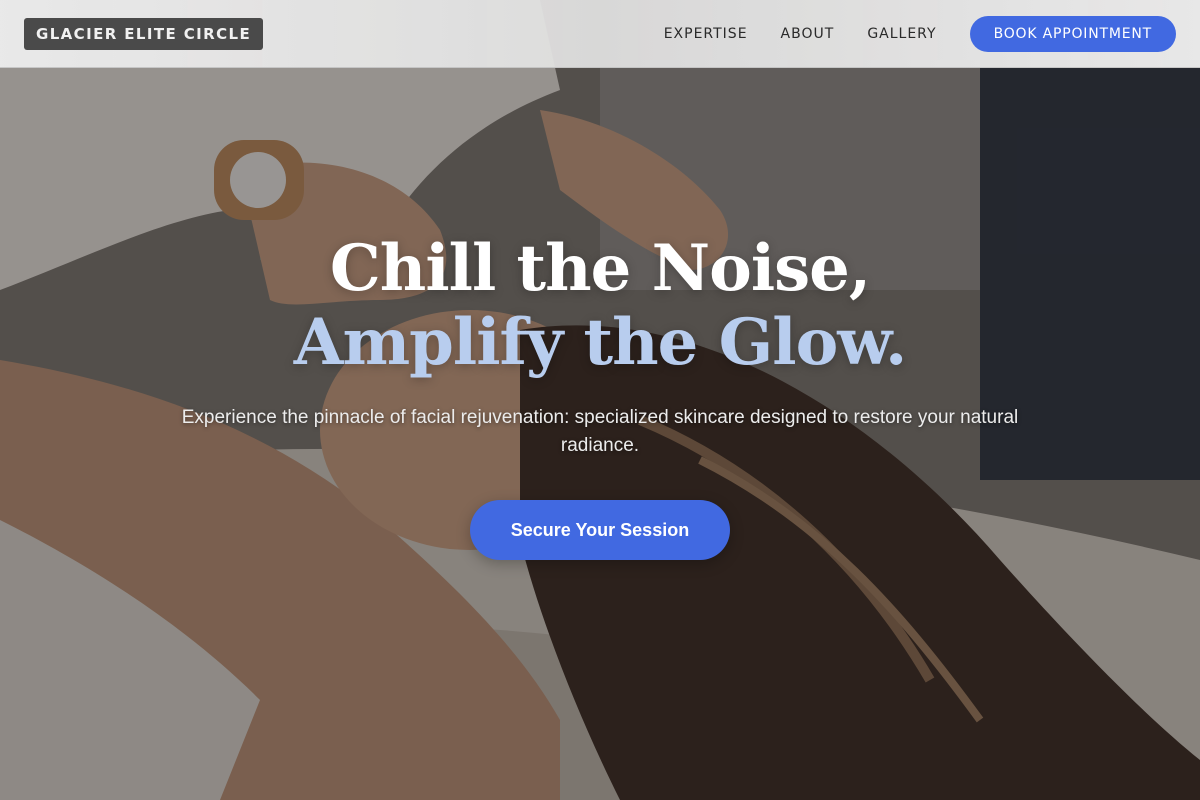 Image resolution: width=1200 pixels, height=800 pixels. Describe the element at coordinates (901, 34) in the screenshot. I see `nav-link-gallery: GALLERY` at that location.